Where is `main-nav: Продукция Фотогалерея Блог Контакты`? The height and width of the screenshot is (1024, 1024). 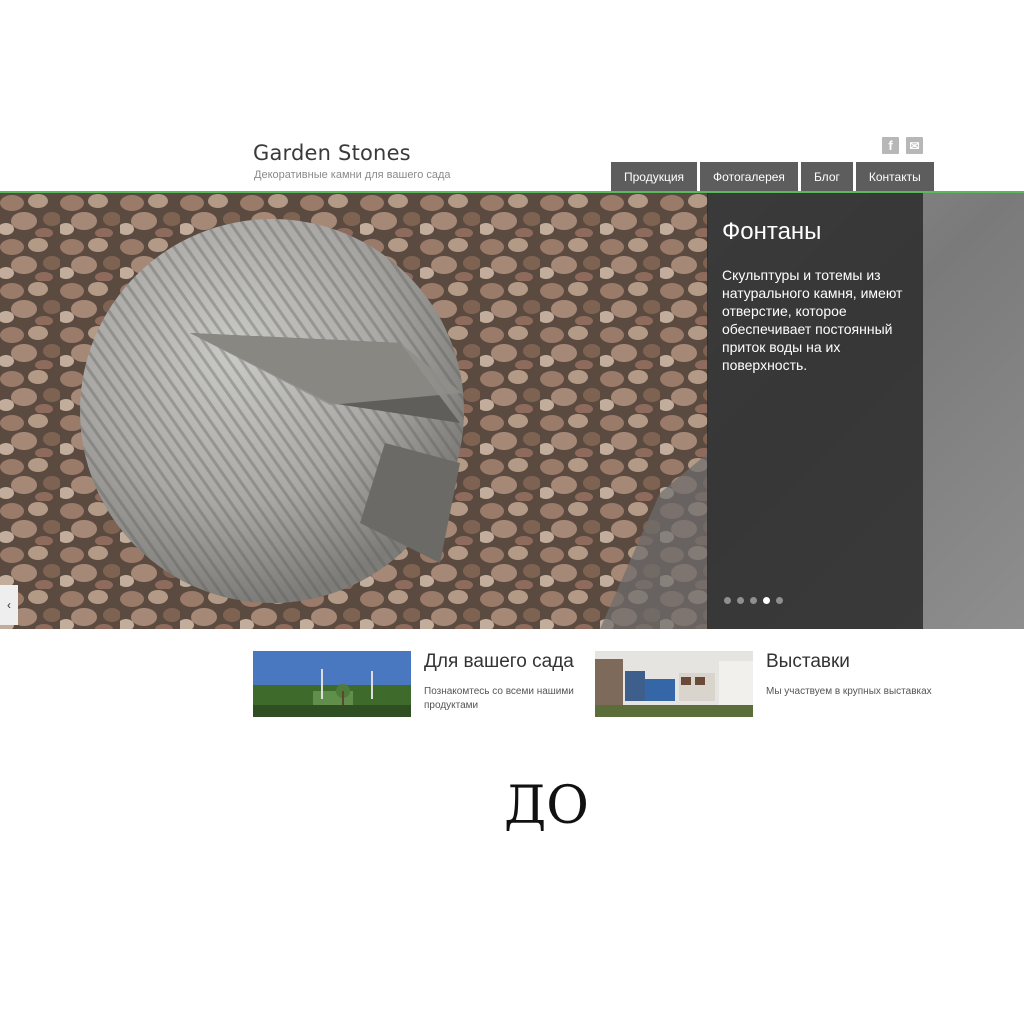 main-nav: Продукция Фотогалерея Блог Контакты is located at coordinates (772, 177).